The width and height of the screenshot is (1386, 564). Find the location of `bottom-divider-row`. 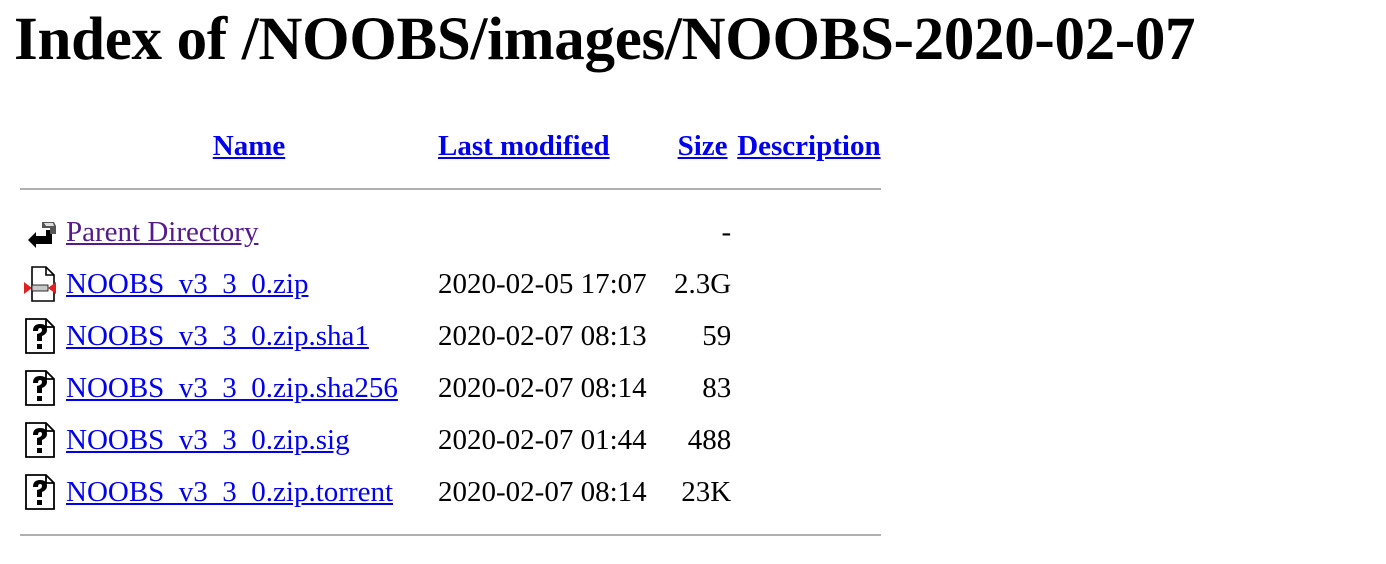

bottom-divider-row is located at coordinates (450, 535).